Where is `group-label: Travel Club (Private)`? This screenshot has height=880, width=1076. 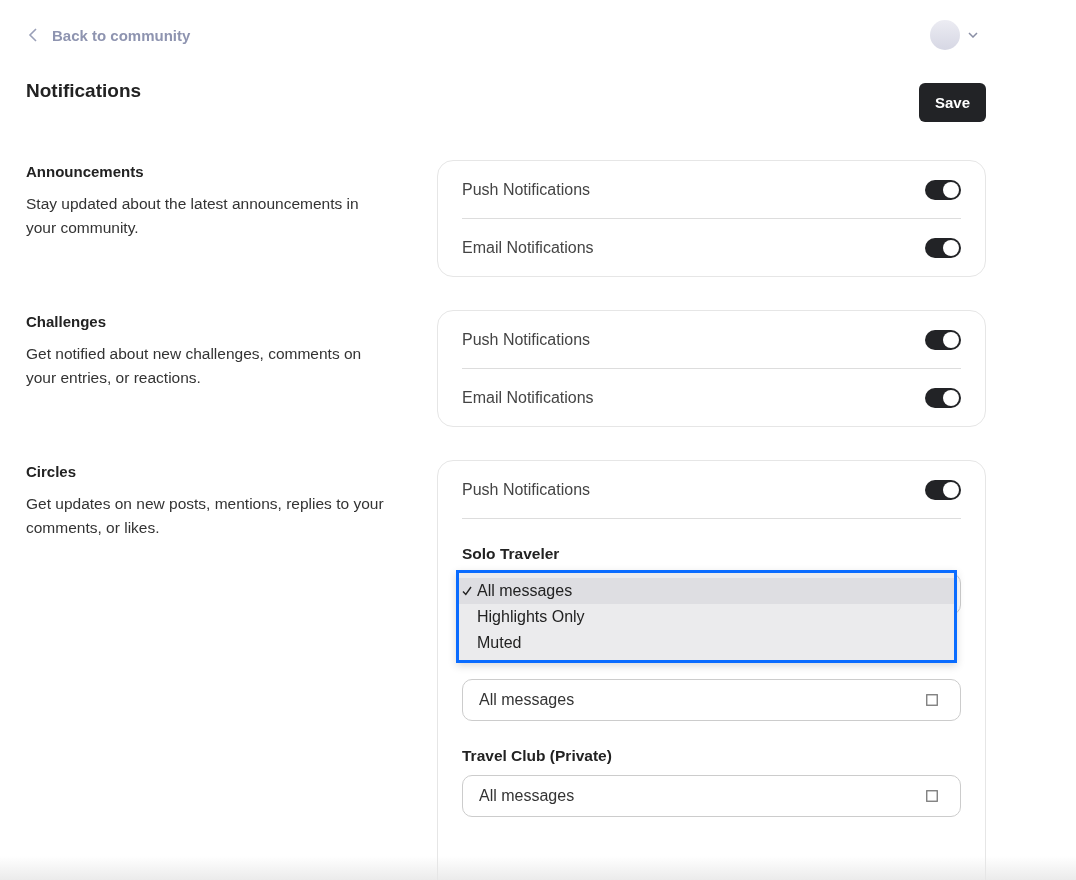
group-label: Travel Club (Private) is located at coordinates (537, 756).